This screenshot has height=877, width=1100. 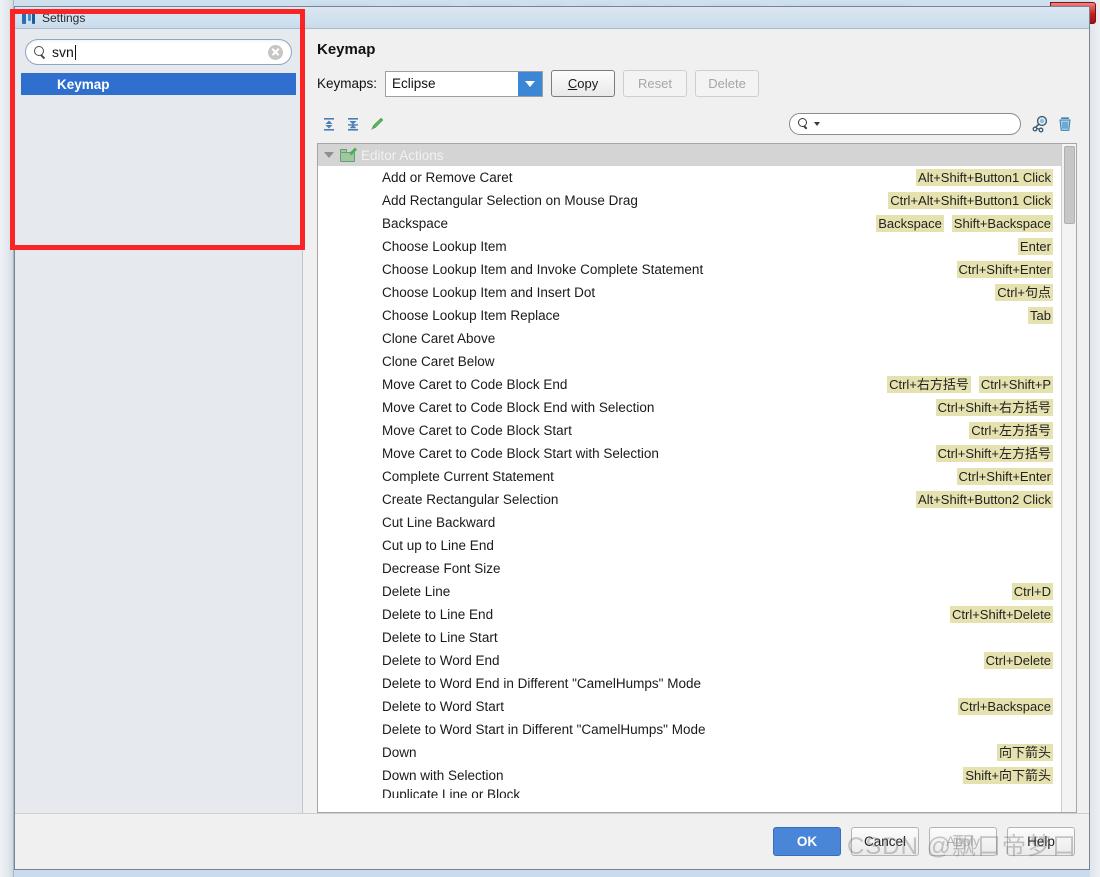 I want to click on action-shortcuts: Ctrl+Shift+右方括号, so click(x=996, y=407).